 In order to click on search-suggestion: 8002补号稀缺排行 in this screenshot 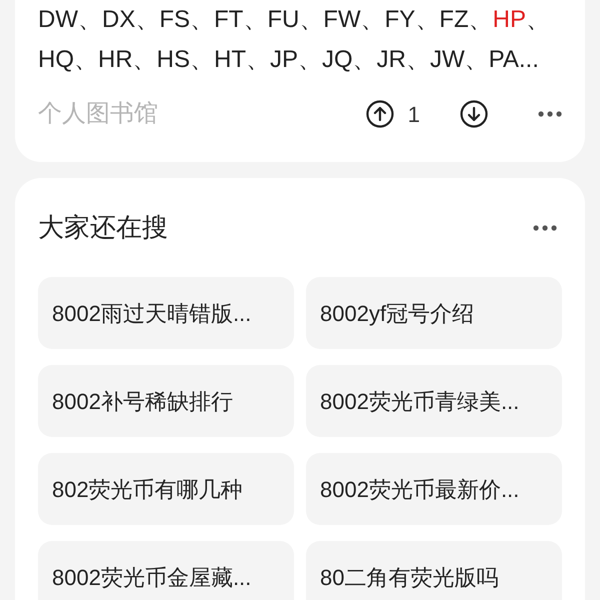, I will do `click(166, 401)`.